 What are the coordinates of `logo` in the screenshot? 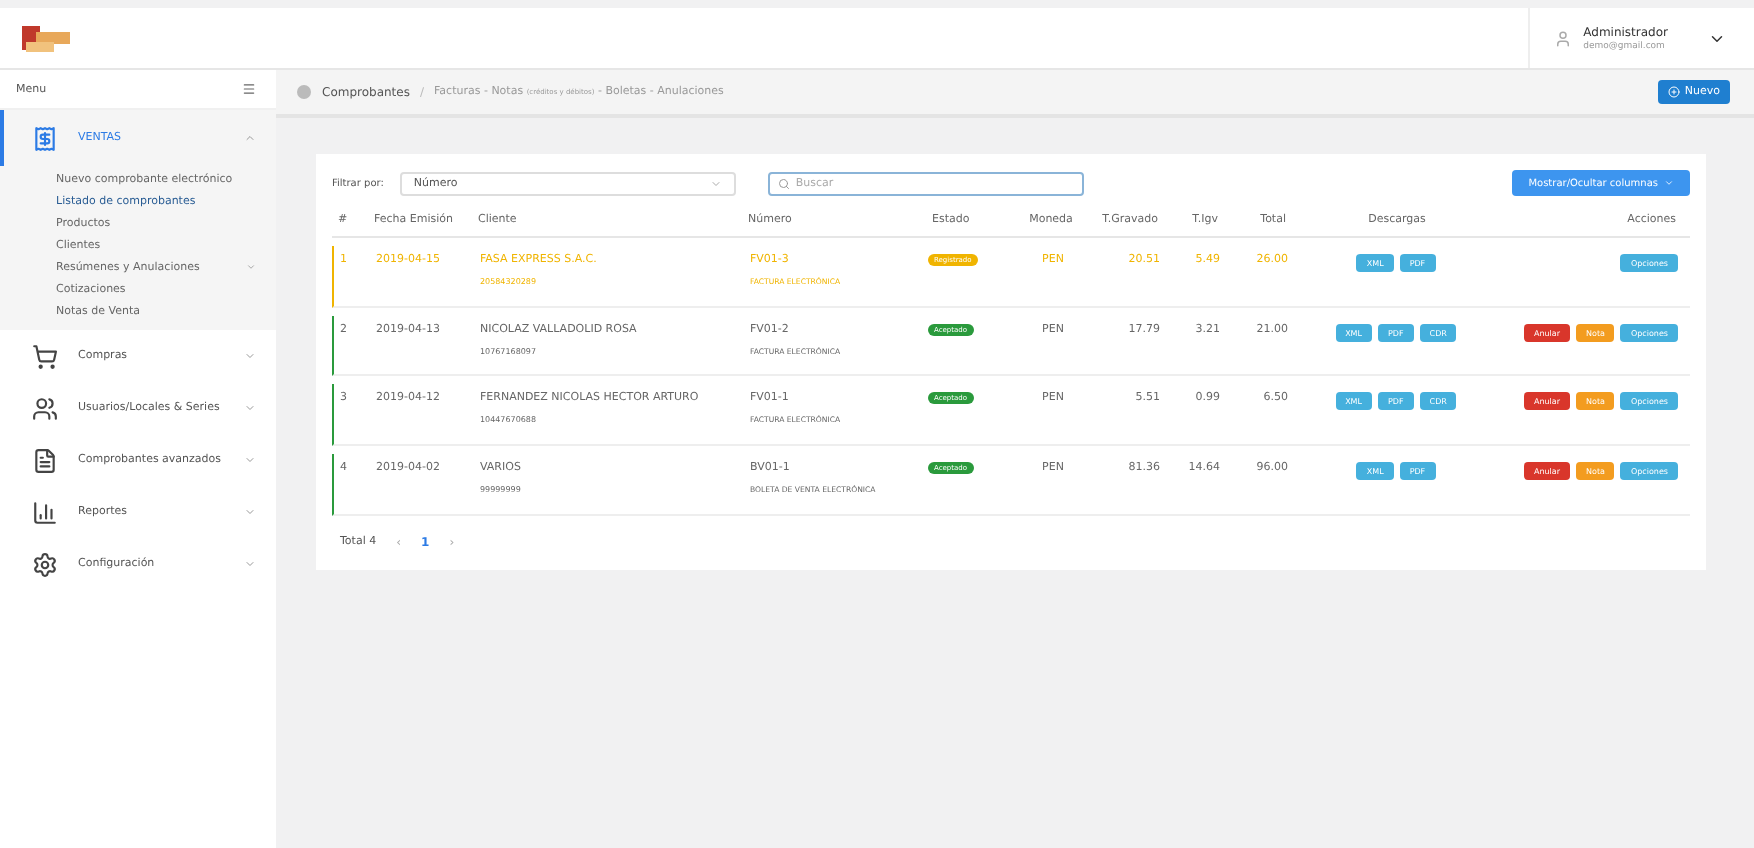 It's located at (46, 38).